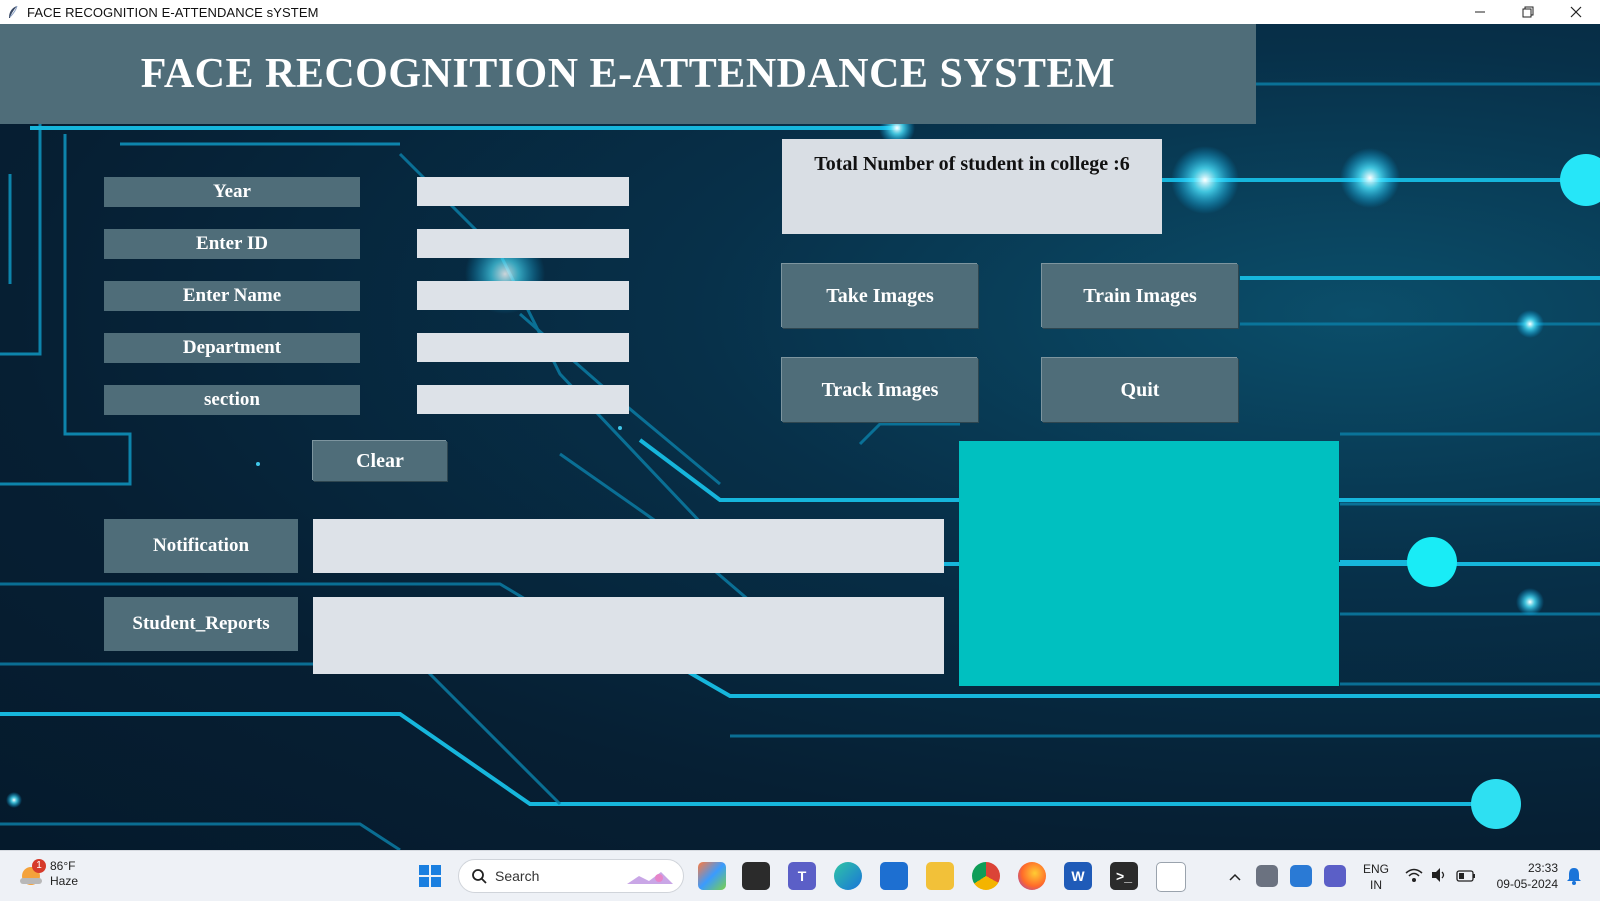 This screenshot has width=1600, height=901. Describe the element at coordinates (1376, 877) in the screenshot. I see `language-indicator: ENG IN` at that location.